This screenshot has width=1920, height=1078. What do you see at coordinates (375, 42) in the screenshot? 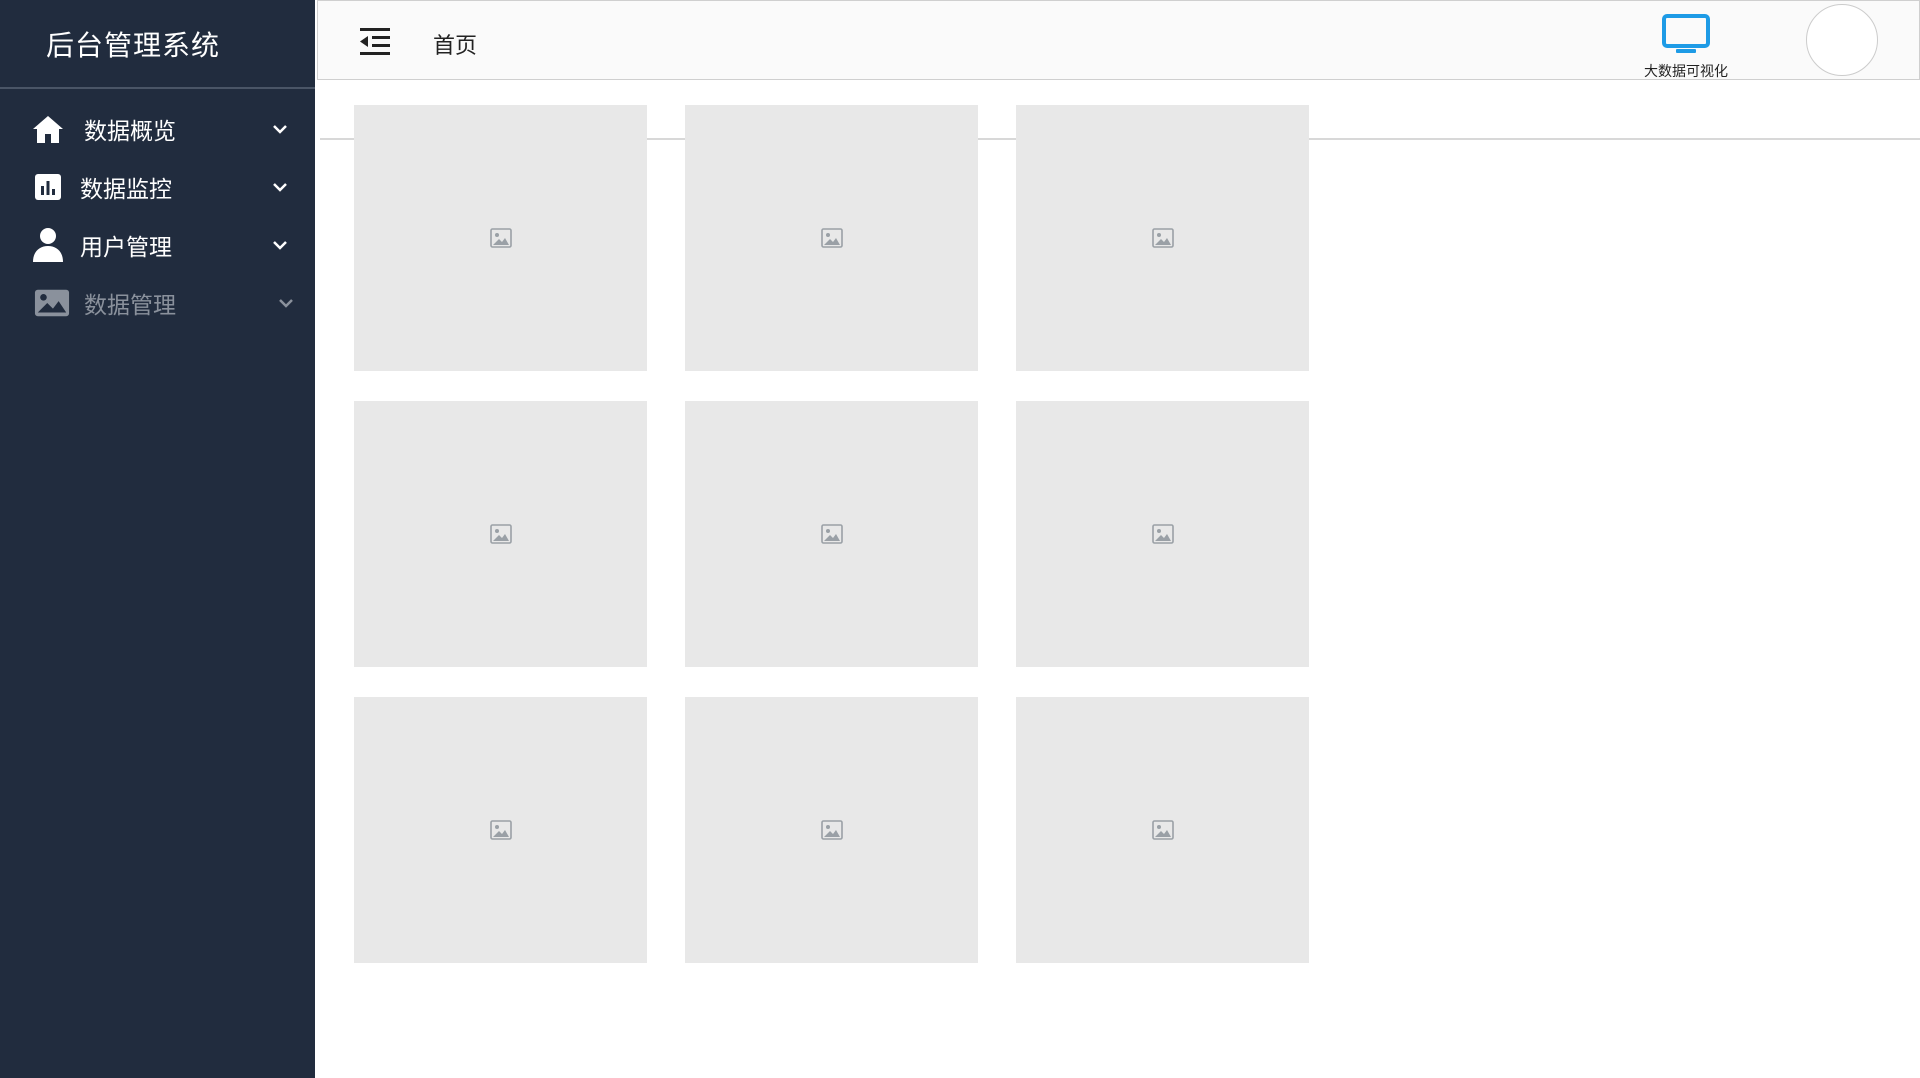
I see `menu-collapse-icon` at bounding box center [375, 42].